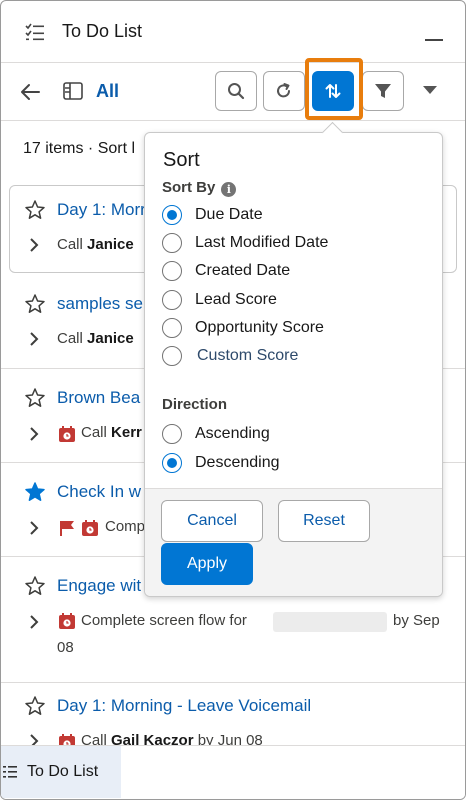 The height and width of the screenshot is (800, 466). Describe the element at coordinates (107, 91) in the screenshot. I see `list-view-selector: All` at that location.